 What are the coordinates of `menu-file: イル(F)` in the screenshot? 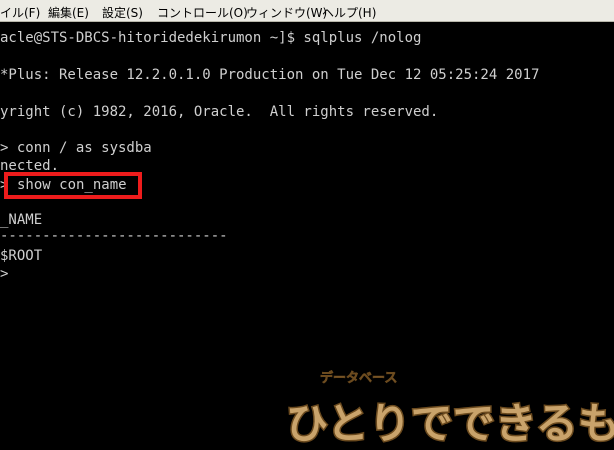 It's located at (20, 12).